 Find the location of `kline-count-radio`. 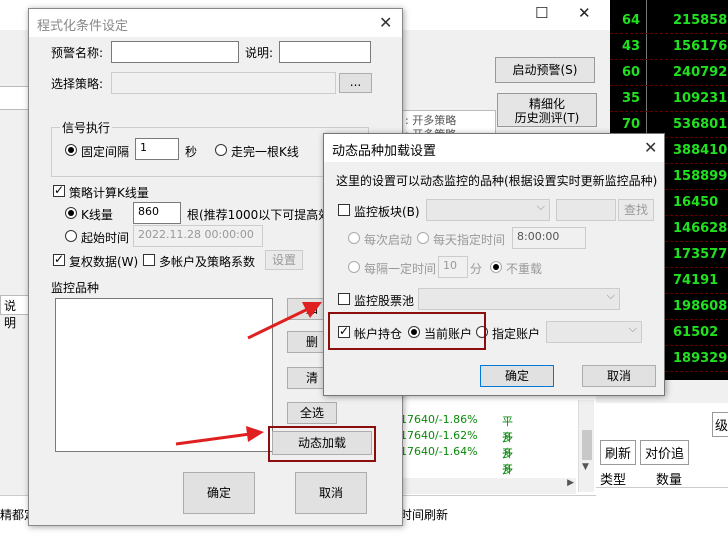

kline-count-radio is located at coordinates (71, 213).